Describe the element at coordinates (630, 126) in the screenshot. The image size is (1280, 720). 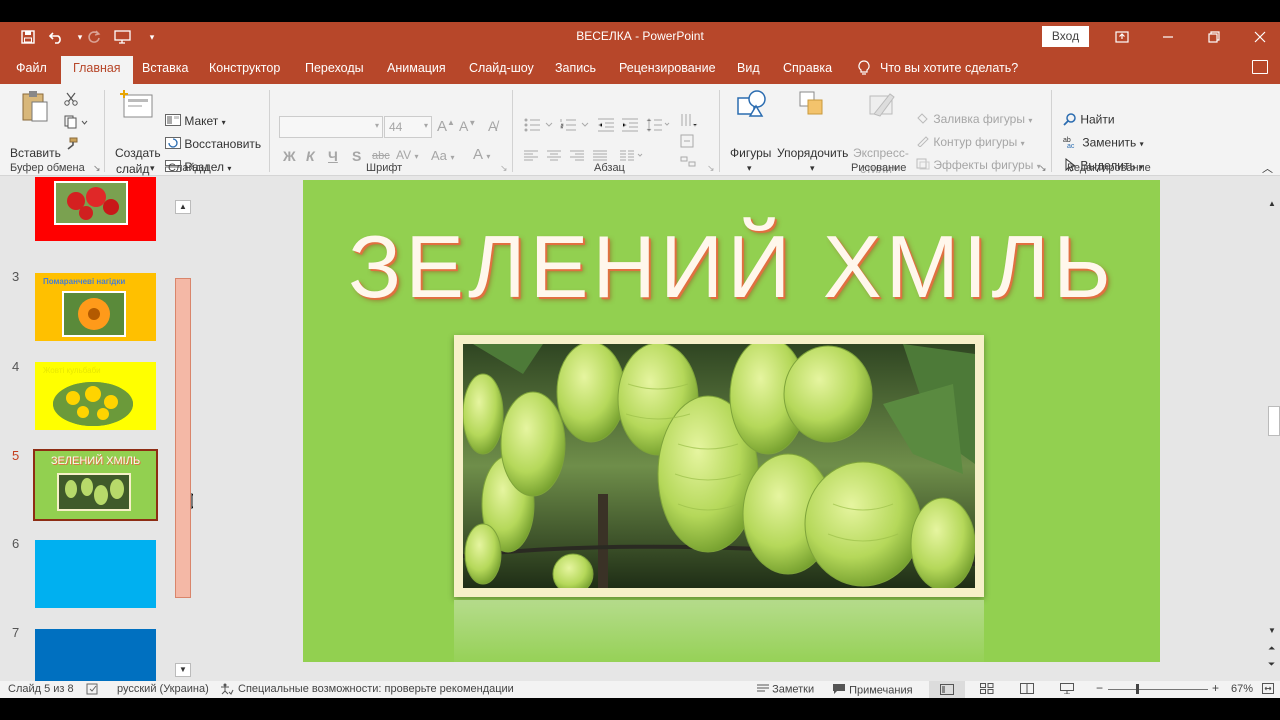
I see `increase-indent-icon` at that location.